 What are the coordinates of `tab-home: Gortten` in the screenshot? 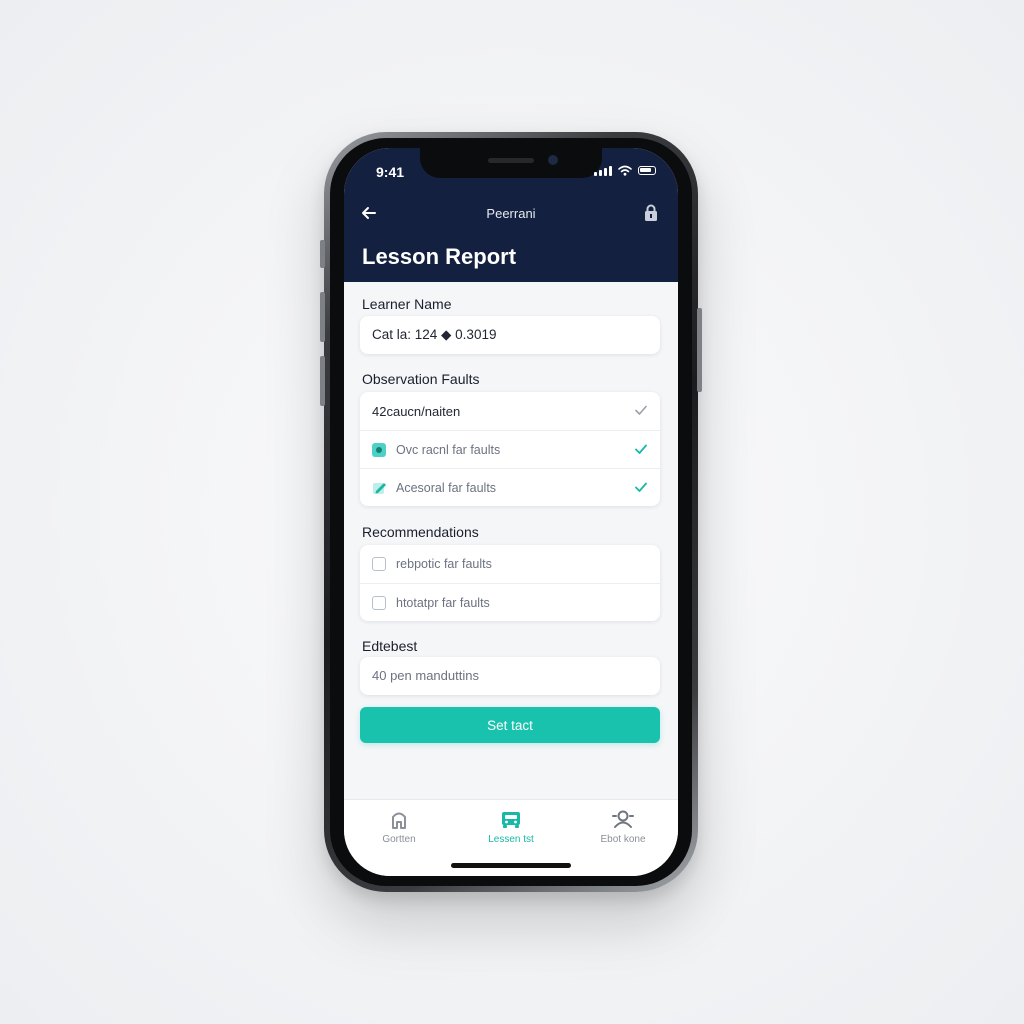 It's located at (399, 826).